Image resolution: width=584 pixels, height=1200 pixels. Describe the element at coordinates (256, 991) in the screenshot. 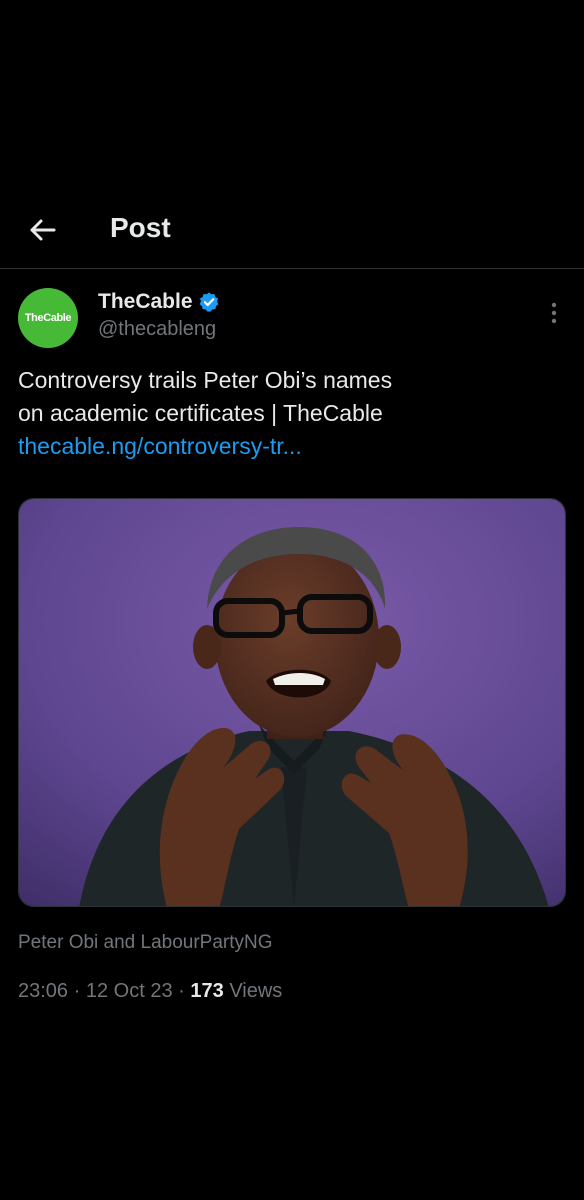

I see `views-label: Views` at that location.